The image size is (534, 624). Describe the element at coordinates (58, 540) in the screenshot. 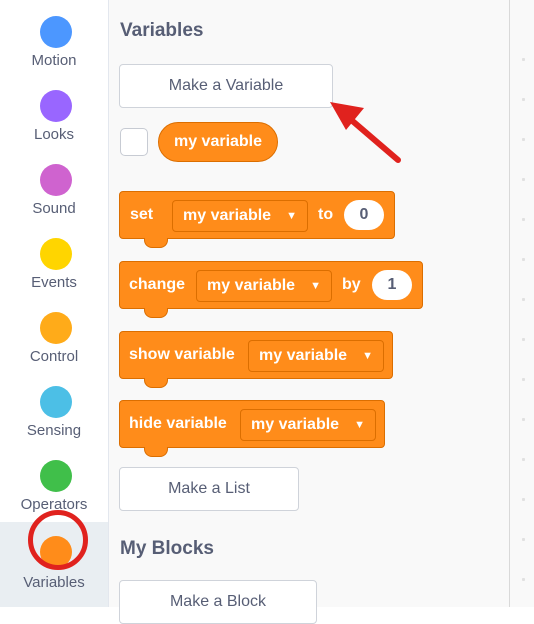

I see `highlight-circle-annotation` at that location.